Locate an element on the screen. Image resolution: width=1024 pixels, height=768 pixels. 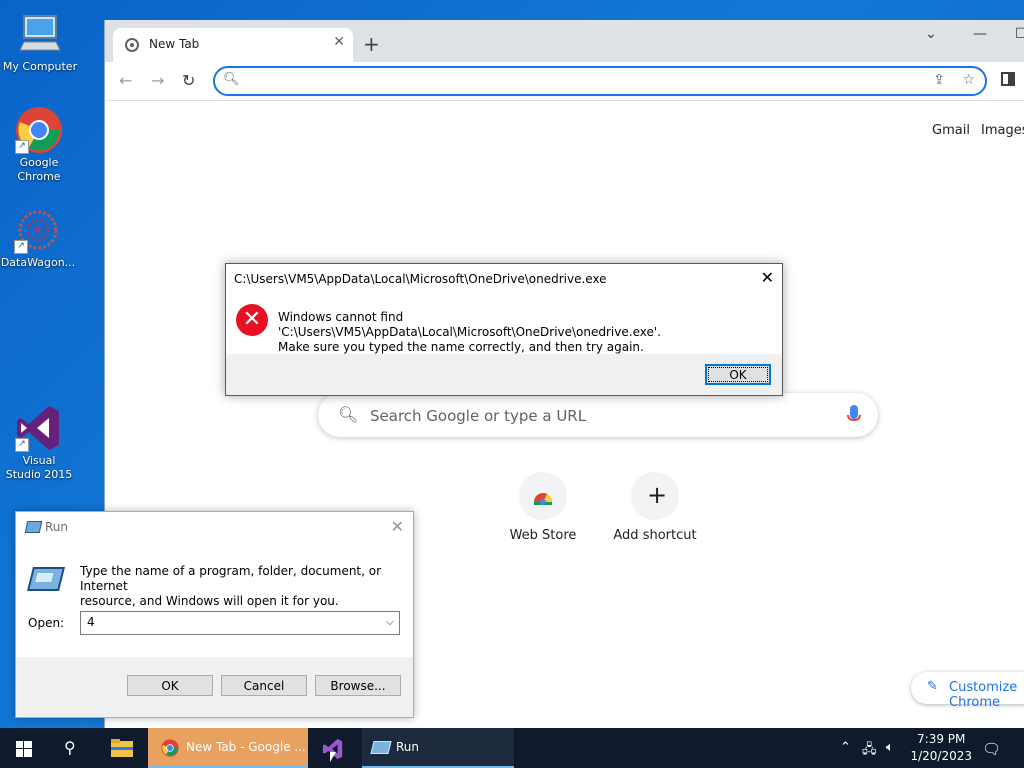
pencil-icon: ✎ is located at coordinates (932, 686).